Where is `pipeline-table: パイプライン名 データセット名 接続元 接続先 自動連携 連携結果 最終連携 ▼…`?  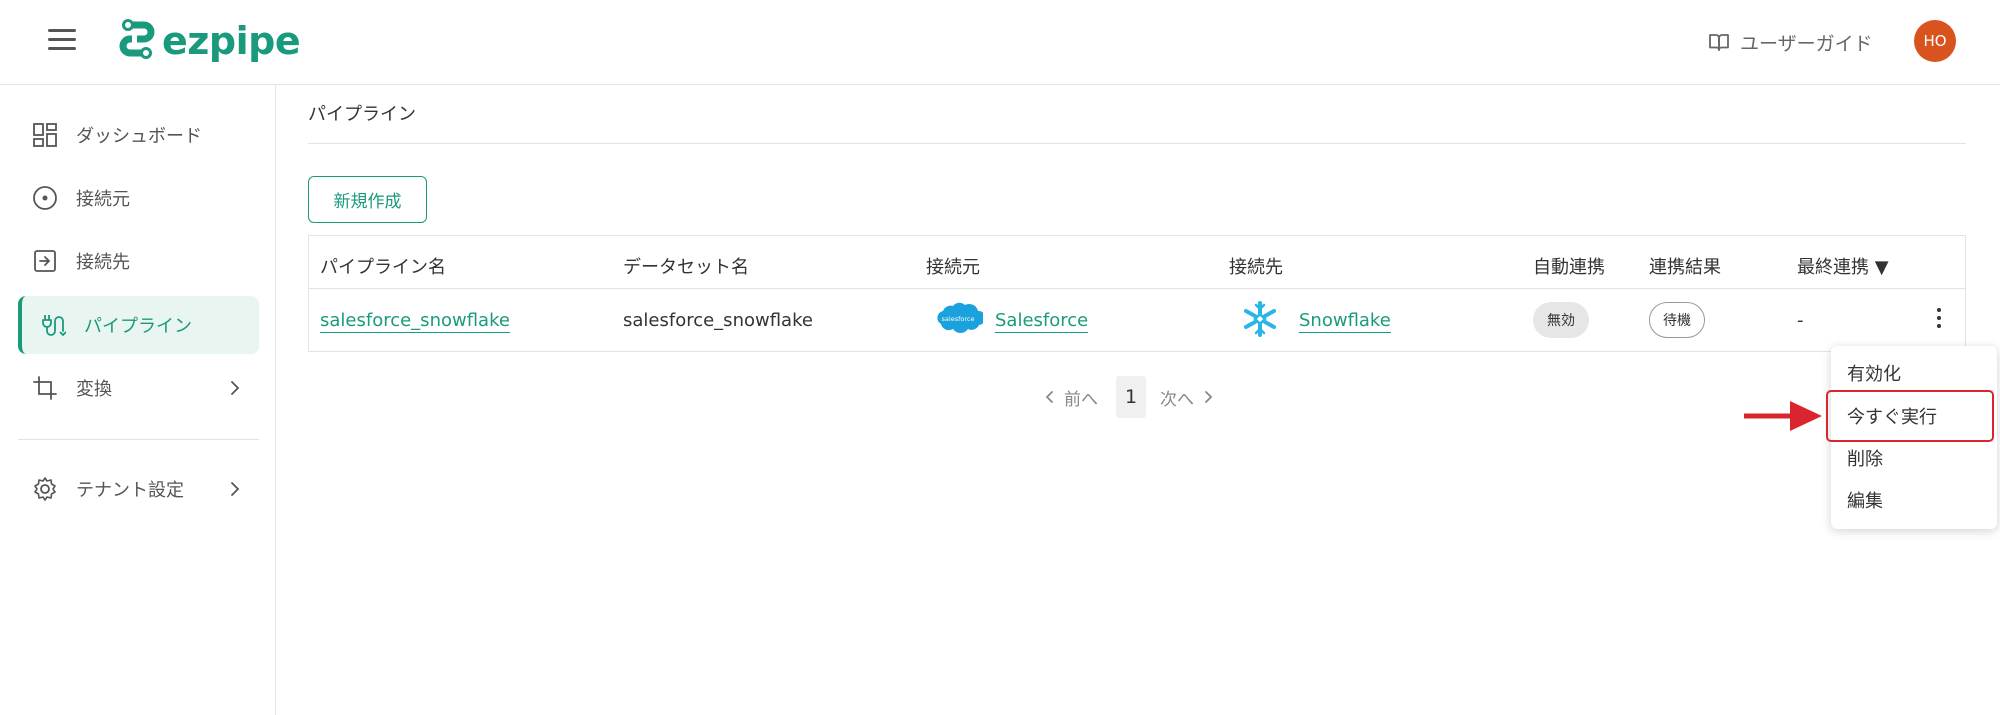 pipeline-table: パイプライン名 データセット名 接続元 接続先 自動連携 連携結果 最終連携 ▼… is located at coordinates (1137, 293).